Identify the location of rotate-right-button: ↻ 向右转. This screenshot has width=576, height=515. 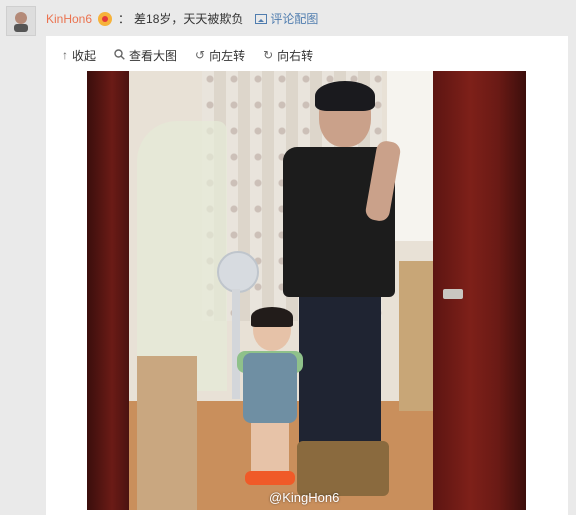
(288, 55).